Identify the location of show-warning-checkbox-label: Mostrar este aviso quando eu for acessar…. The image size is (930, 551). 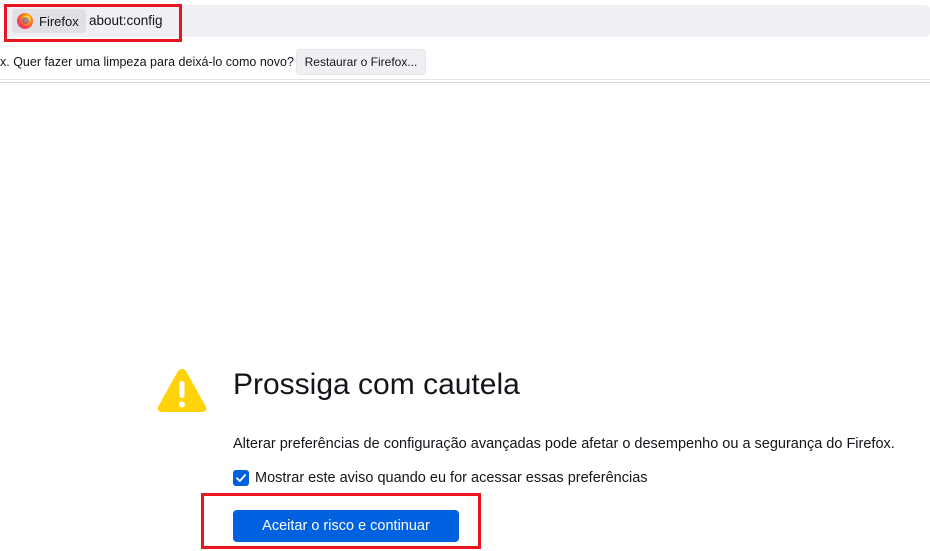
(451, 478).